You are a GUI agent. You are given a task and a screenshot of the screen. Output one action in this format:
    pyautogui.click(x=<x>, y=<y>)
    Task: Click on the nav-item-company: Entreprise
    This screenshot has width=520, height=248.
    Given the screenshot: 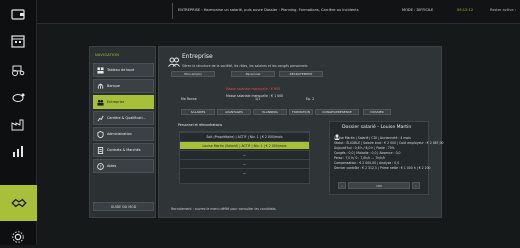 What is the action you would take?
    pyautogui.click(x=123, y=102)
    